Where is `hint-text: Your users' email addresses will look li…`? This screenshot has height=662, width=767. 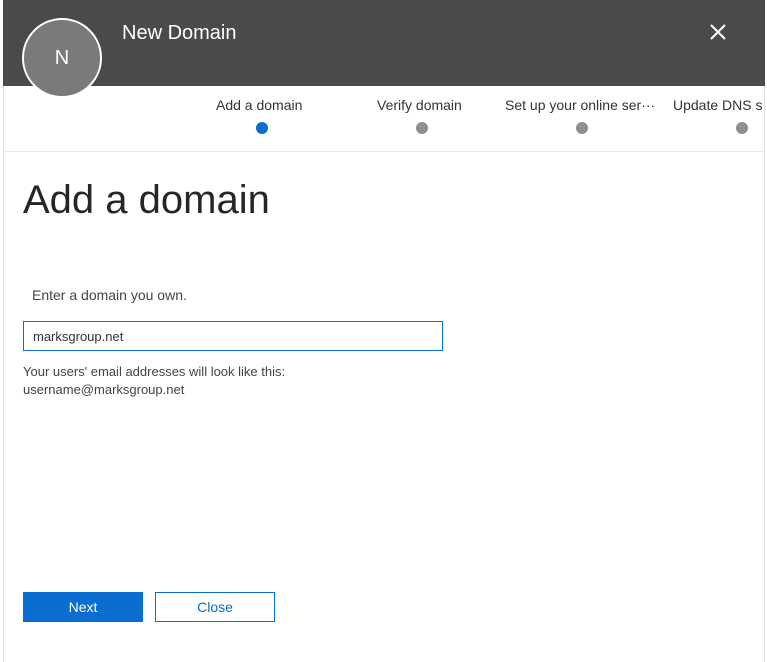 hint-text: Your users' email addresses will look li… is located at coordinates (154, 371).